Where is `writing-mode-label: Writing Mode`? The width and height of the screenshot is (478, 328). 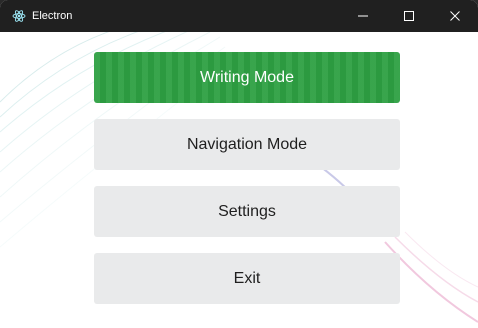 writing-mode-label: Writing Mode is located at coordinates (247, 77).